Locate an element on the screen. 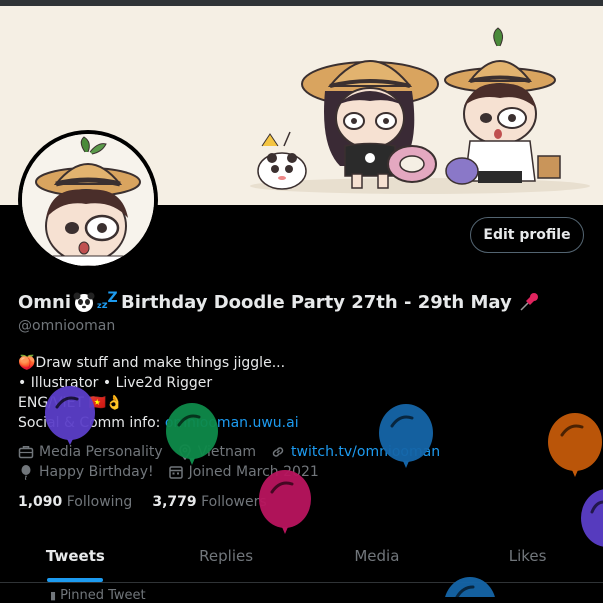 Image resolution: width=603 pixels, height=603 pixels. tab-tweets: Tweets is located at coordinates (75, 556).